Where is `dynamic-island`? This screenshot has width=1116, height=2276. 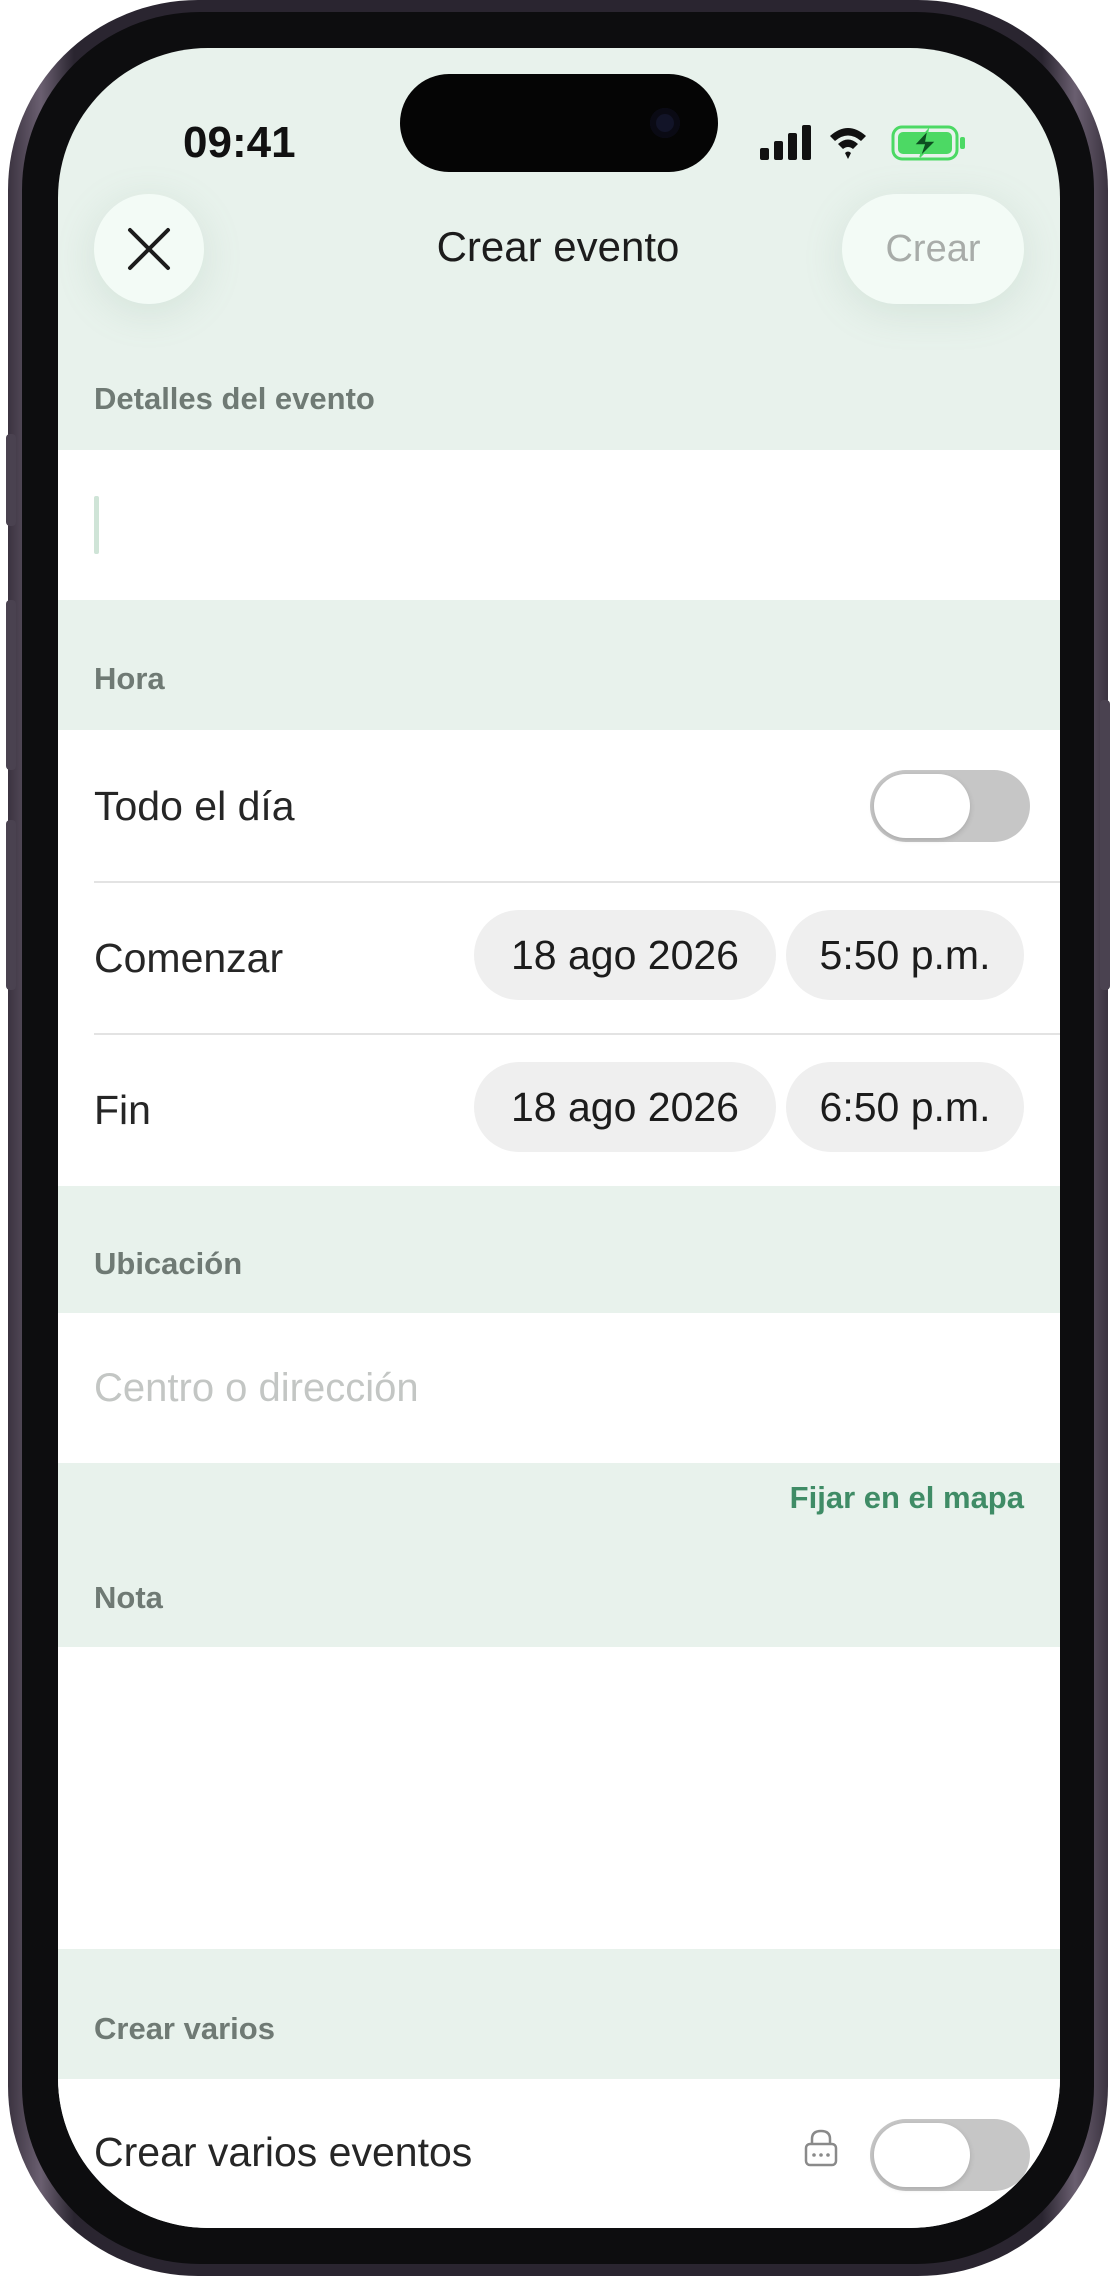
dynamic-island is located at coordinates (559, 123).